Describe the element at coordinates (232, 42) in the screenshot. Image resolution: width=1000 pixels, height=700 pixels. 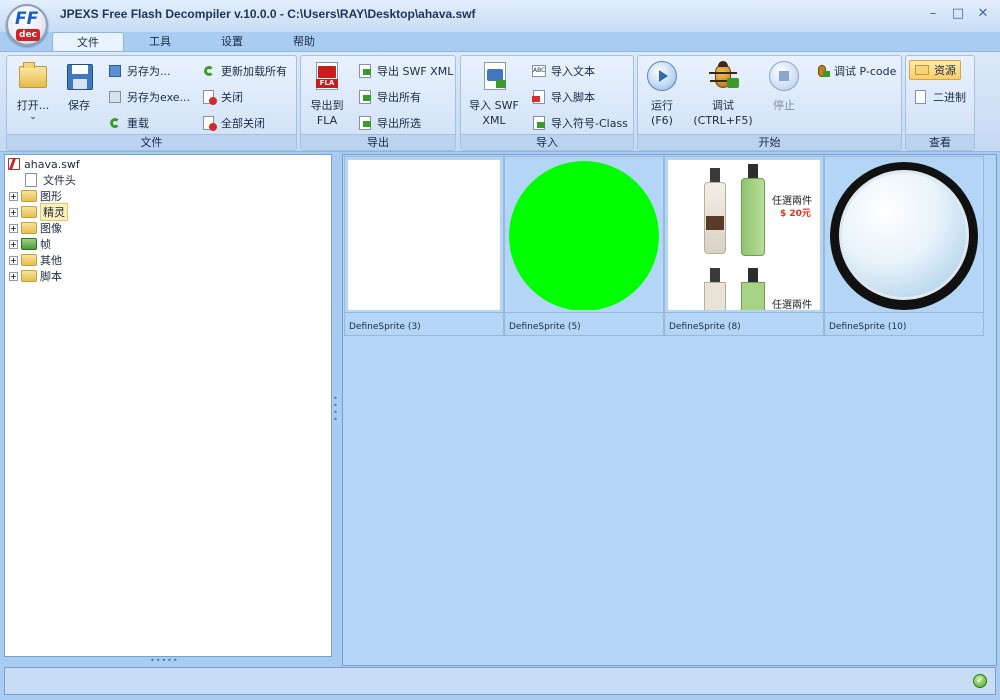
I see `tab-settings: 设置` at that location.